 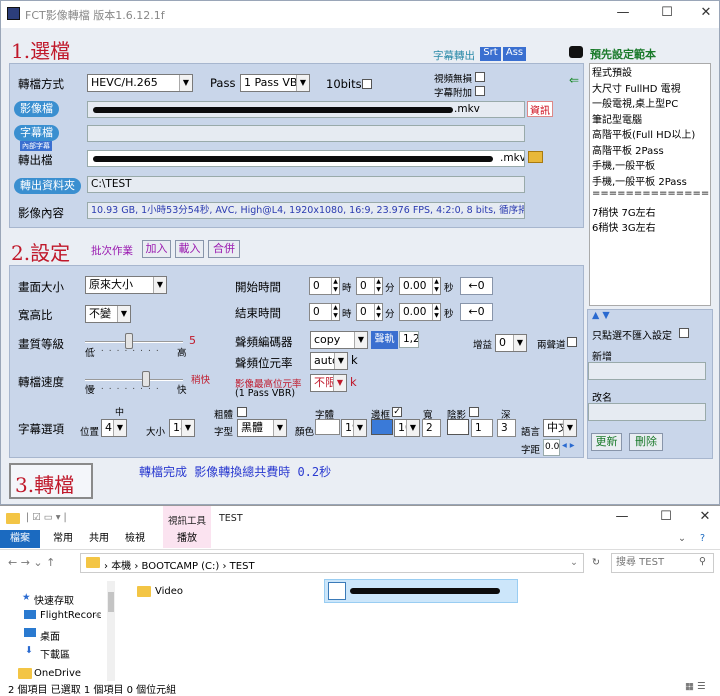 What do you see at coordinates (480, 77) in the screenshot?
I see `video-lossless-checkbox` at bounding box center [480, 77].